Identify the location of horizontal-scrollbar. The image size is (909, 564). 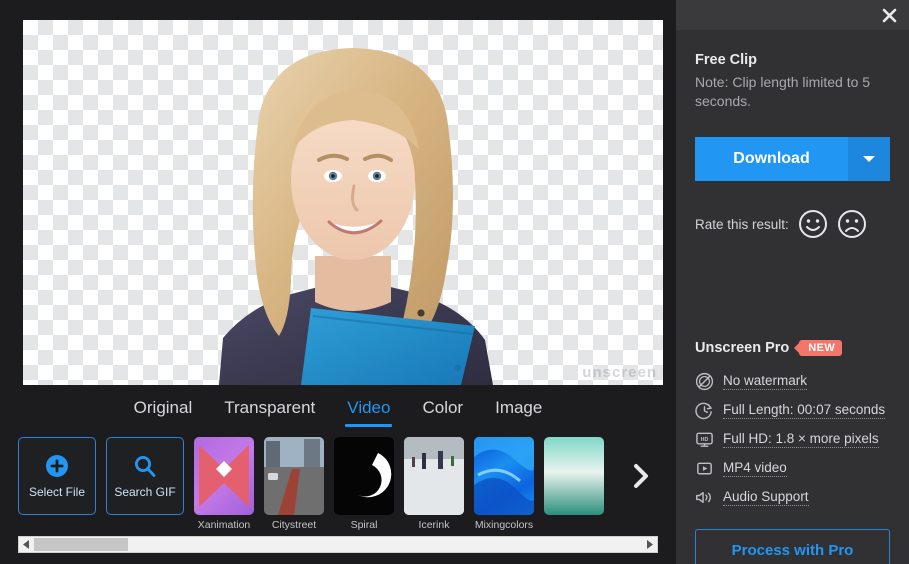
(338, 544).